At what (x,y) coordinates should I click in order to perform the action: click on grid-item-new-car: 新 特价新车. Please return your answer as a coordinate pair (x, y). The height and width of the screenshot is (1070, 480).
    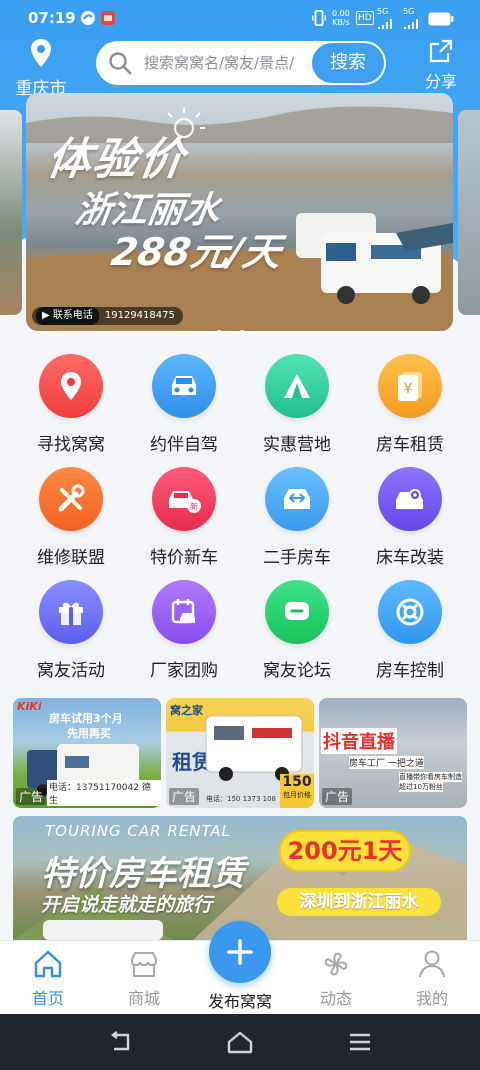
    Looking at the image, I should click on (184, 518).